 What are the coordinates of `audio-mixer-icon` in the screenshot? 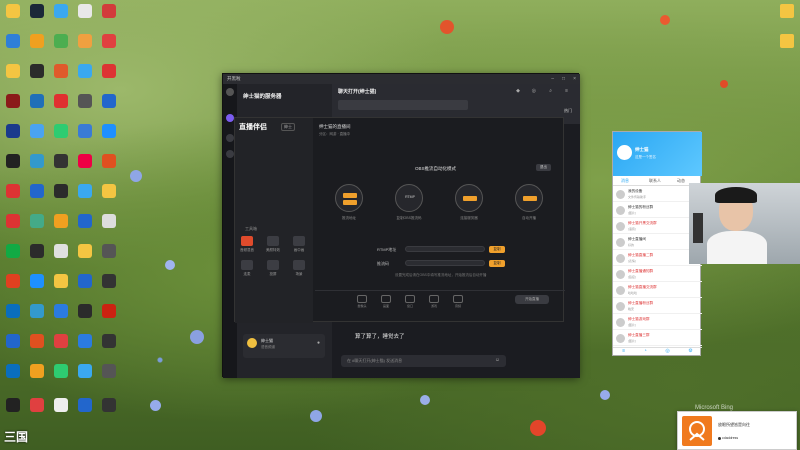 It's located at (247, 241).